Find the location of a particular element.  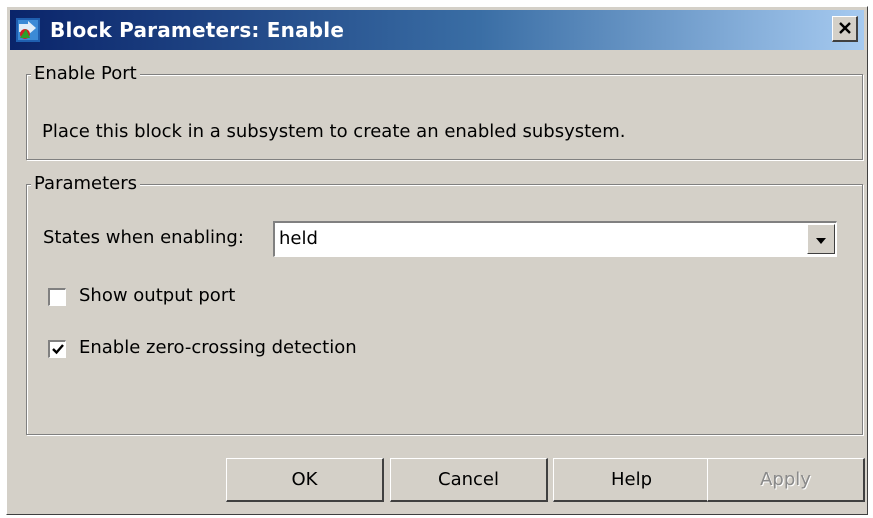

enable-port-legend: Enable Port is located at coordinates (85, 73).